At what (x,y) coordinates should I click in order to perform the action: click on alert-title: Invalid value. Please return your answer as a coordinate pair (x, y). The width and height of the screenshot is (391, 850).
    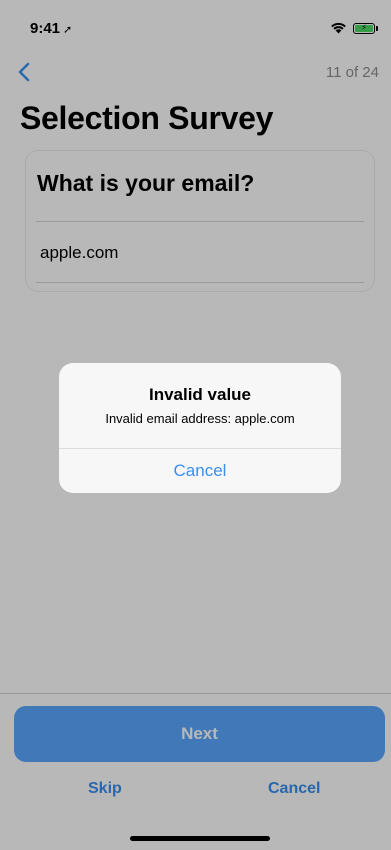
    Looking at the image, I should click on (200, 394).